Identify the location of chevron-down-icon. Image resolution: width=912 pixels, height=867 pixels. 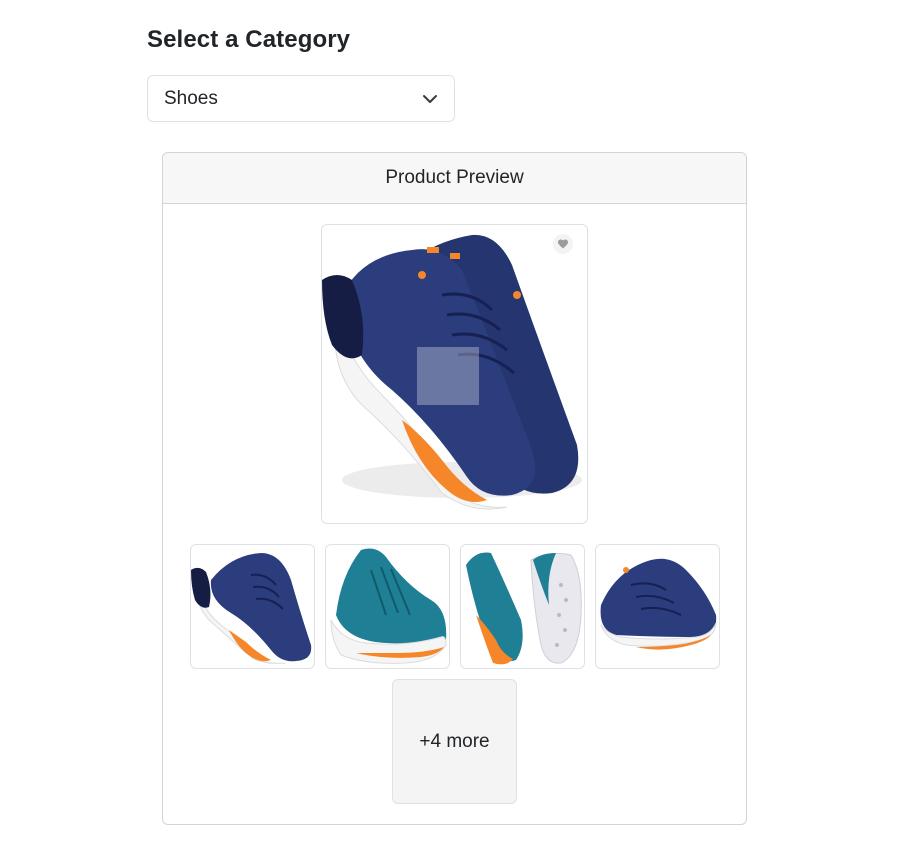
(430, 99).